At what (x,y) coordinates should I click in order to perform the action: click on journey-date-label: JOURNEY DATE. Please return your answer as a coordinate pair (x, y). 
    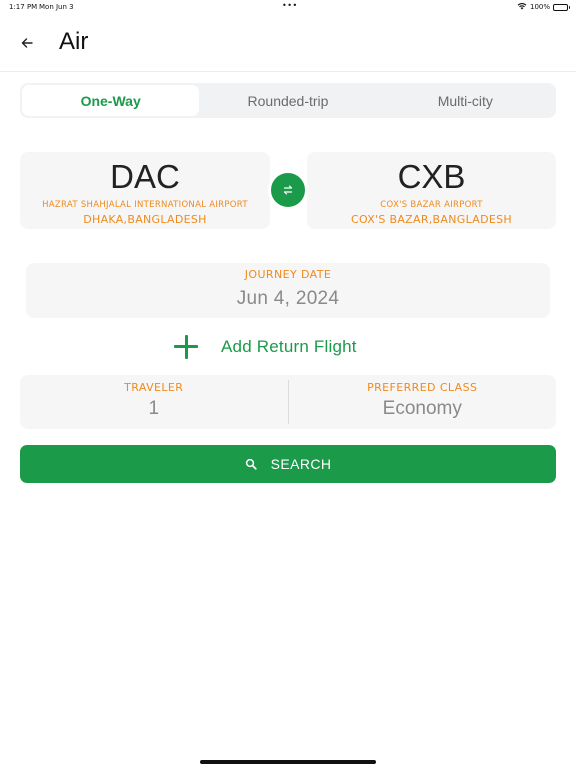
    Looking at the image, I should click on (288, 274).